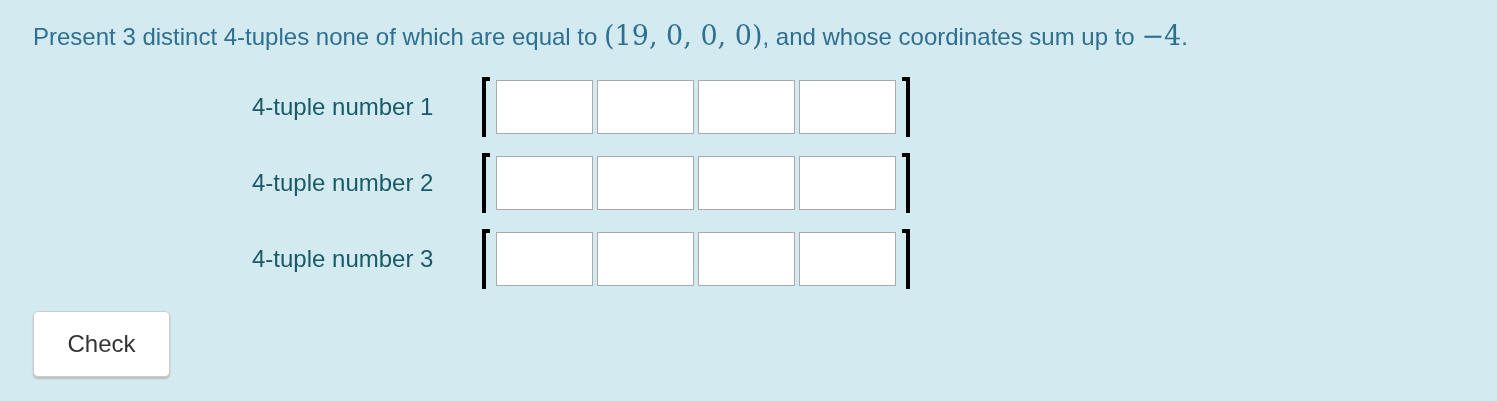 The image size is (1497, 401). What do you see at coordinates (343, 183) in the screenshot?
I see `tuple-label: 4-tuple number 2` at bounding box center [343, 183].